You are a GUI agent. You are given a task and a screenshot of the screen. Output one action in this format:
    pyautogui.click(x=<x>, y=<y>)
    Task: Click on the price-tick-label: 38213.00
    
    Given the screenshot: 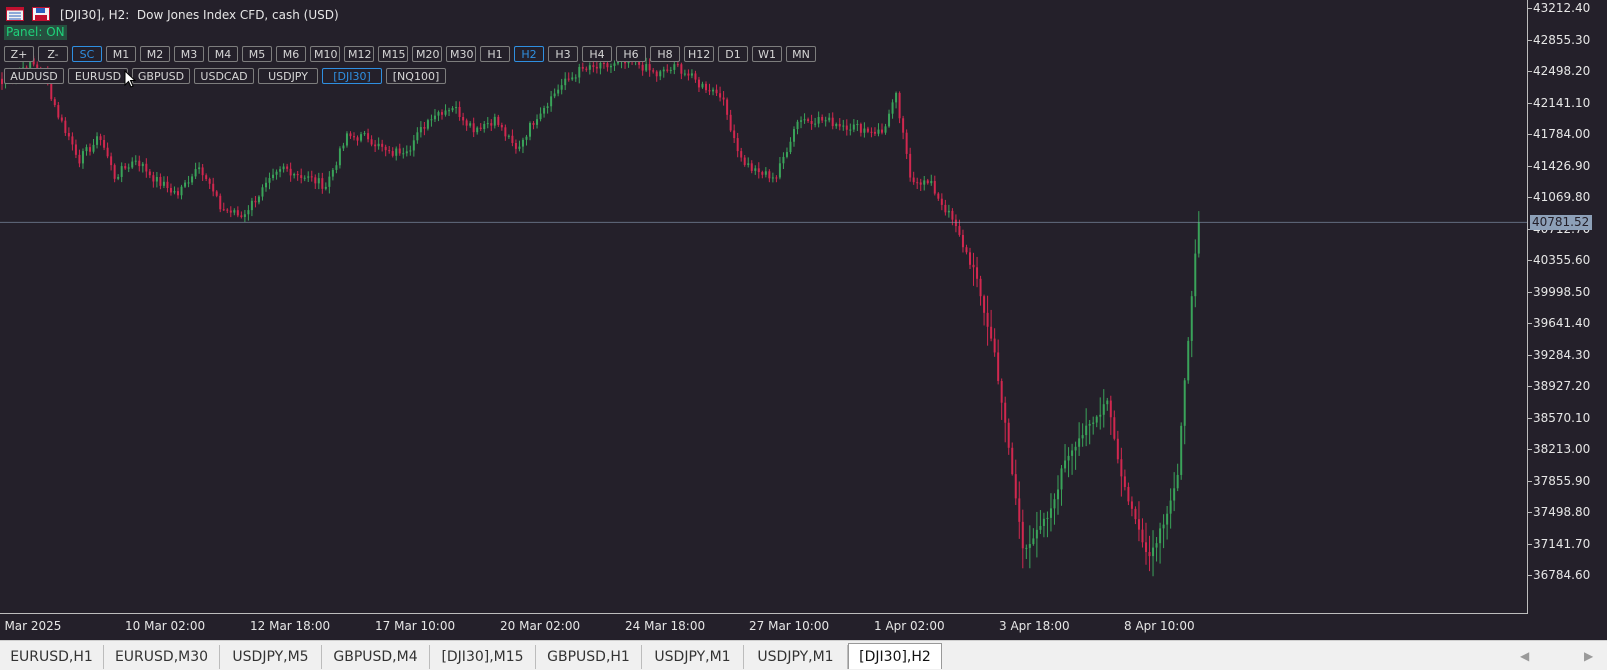 What is the action you would take?
    pyautogui.click(x=1562, y=449)
    